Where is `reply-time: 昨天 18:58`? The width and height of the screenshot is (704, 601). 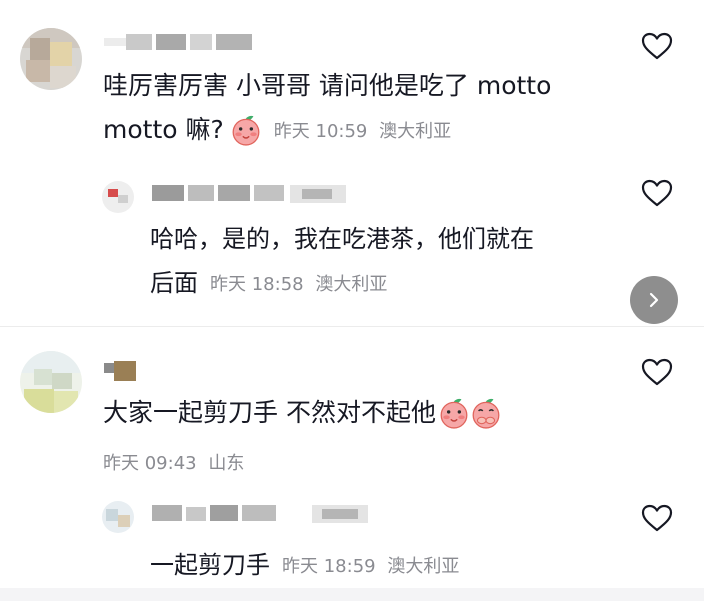 reply-time: 昨天 18:58 is located at coordinates (257, 284).